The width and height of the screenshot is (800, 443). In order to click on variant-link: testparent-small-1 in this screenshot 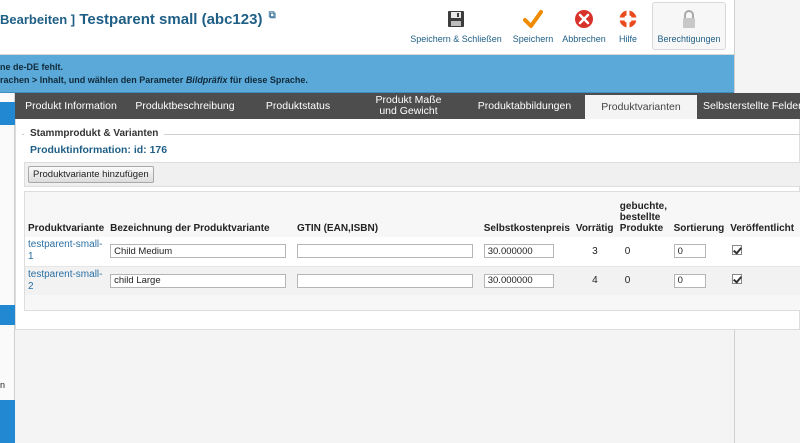, I will do `click(66, 251)`.